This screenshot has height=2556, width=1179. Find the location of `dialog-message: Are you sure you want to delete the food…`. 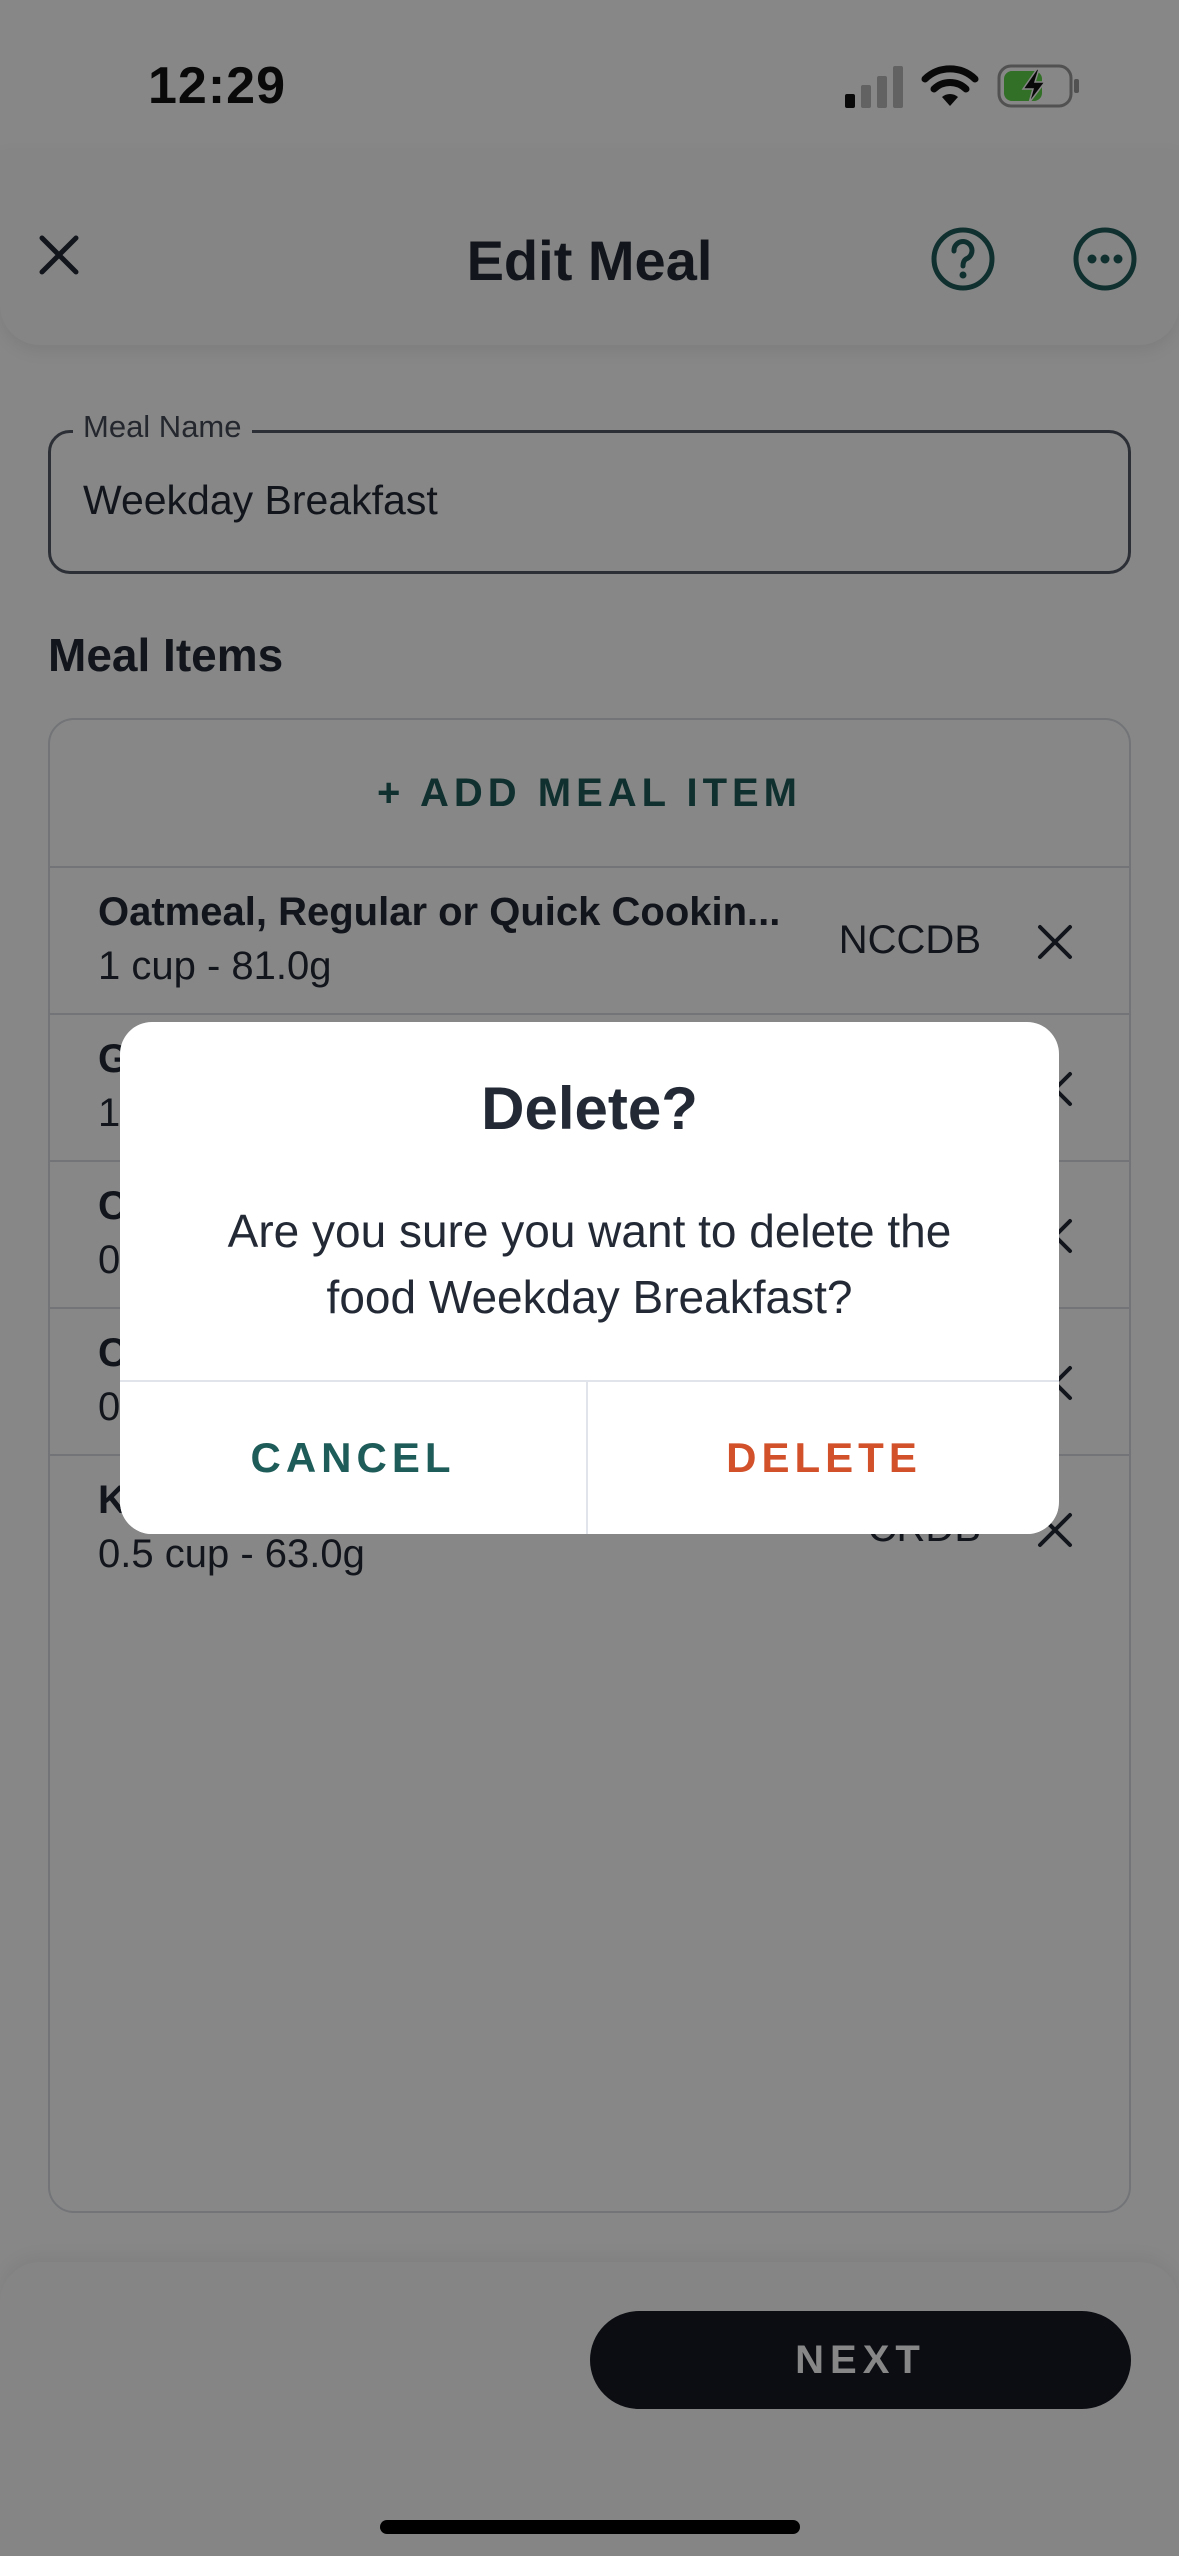

dialog-message: Are you sure you want to delete the food… is located at coordinates (589, 1264).